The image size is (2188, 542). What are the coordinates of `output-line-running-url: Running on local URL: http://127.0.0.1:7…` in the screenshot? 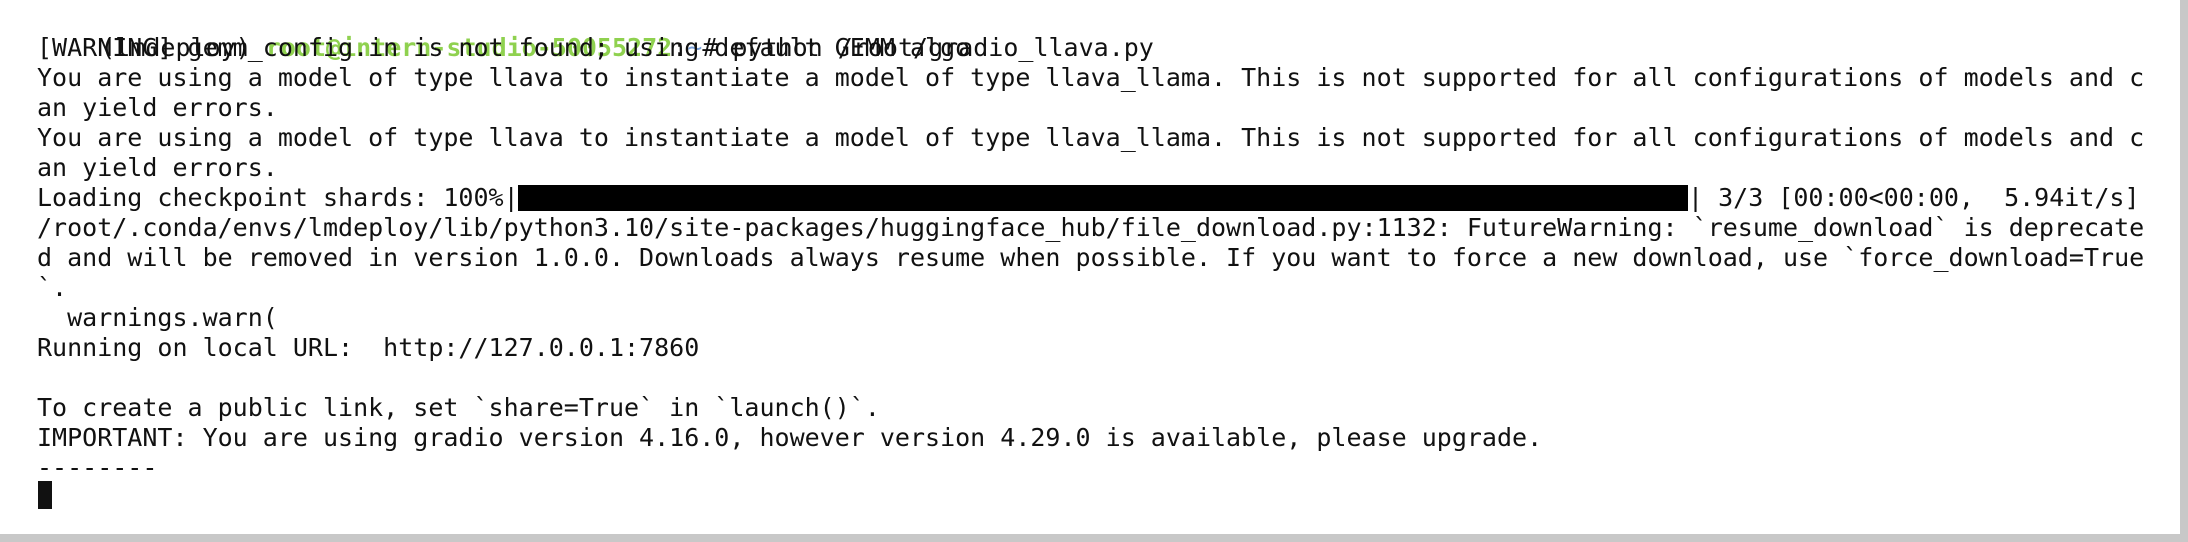 It's located at (368, 347).